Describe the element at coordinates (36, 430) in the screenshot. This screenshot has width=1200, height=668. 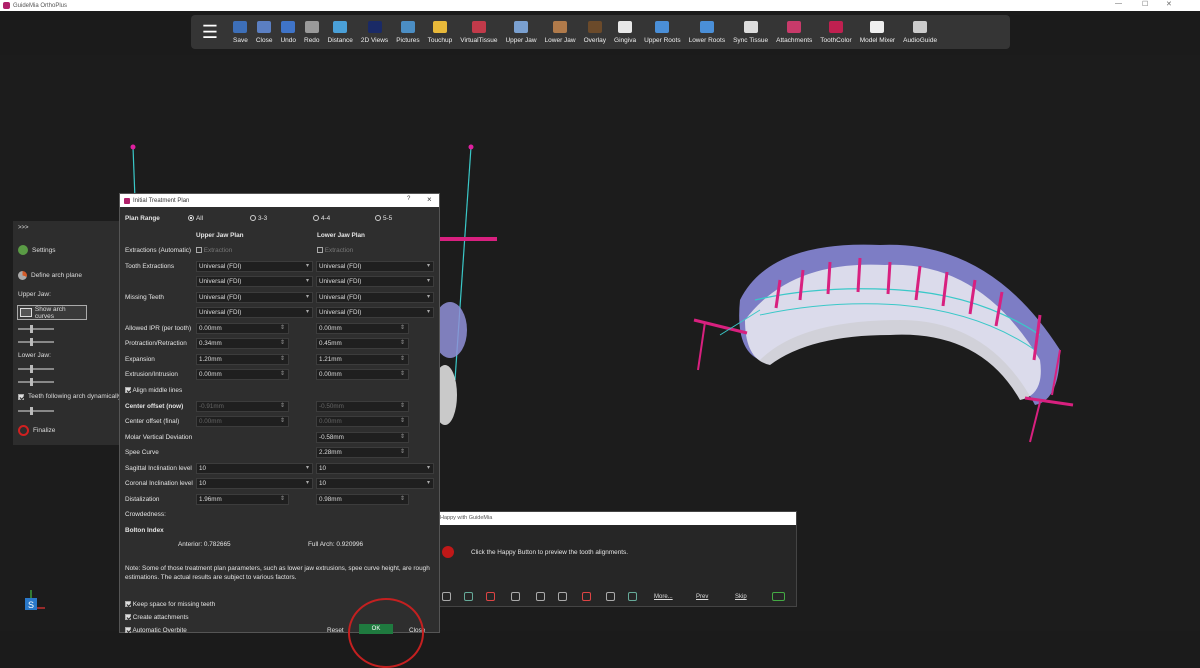
I see `finalize-button: Finalize` at that location.